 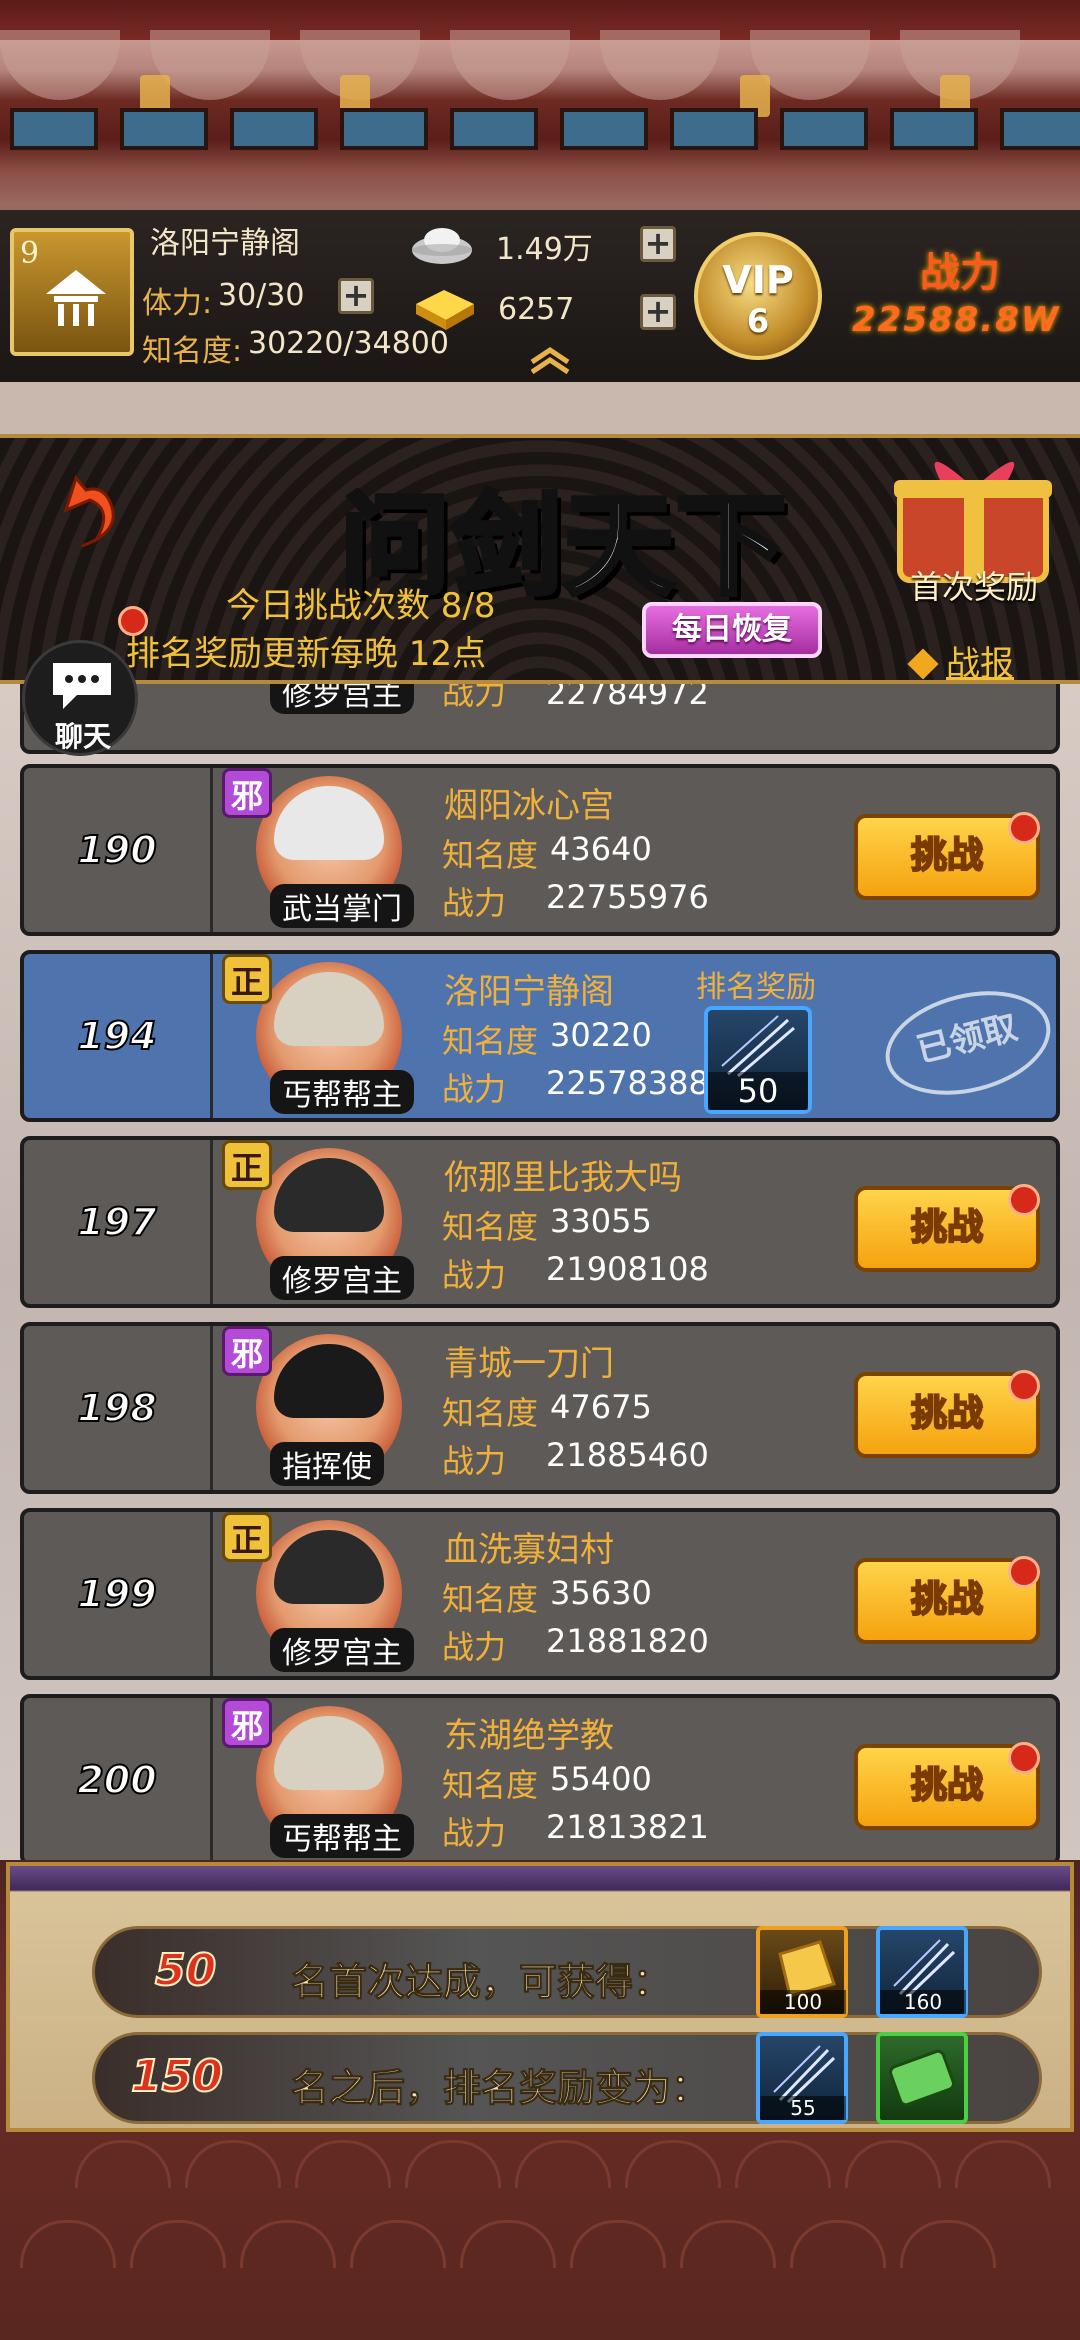 I want to click on guild-level-badge: 9, so click(x=72, y=292).